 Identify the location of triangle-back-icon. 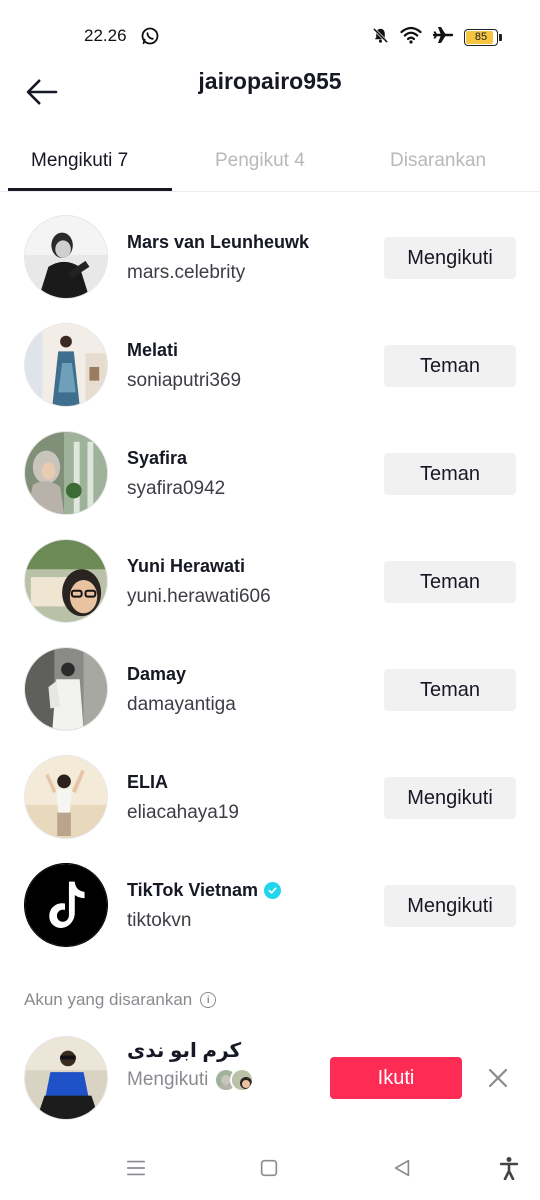
(402, 1168).